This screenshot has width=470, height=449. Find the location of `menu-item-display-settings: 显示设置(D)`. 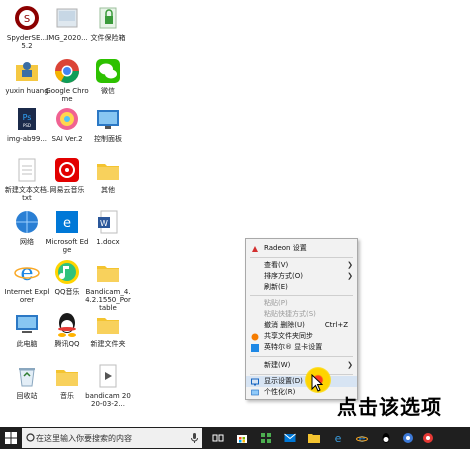

menu-item-display-settings: 显示设置(D) is located at coordinates (301, 381).